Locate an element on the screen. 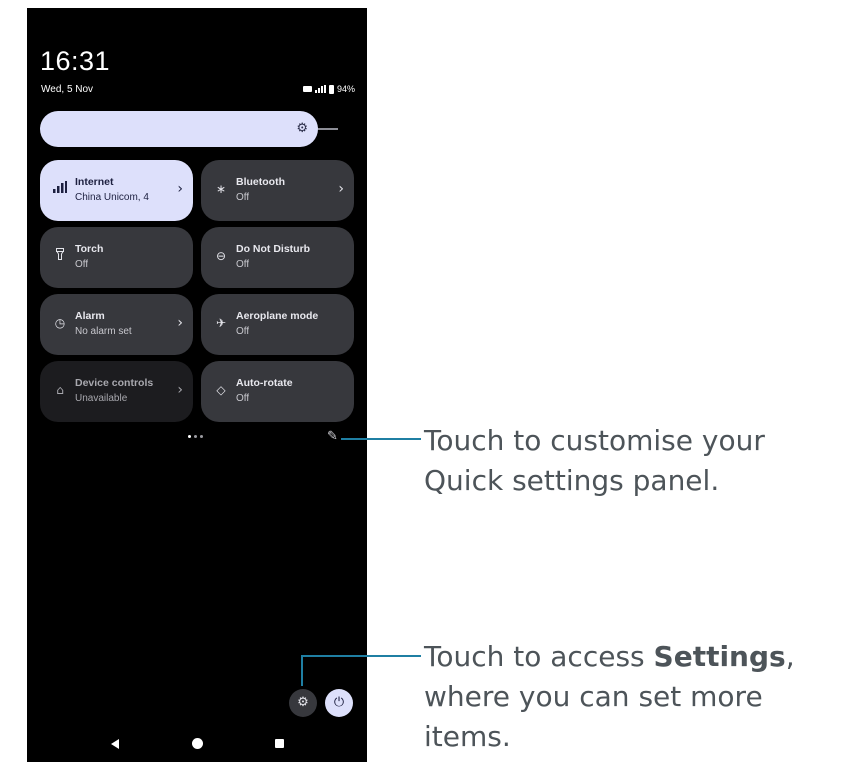 The width and height of the screenshot is (853, 762). gear-icon: ⚙ is located at coordinates (303, 702).